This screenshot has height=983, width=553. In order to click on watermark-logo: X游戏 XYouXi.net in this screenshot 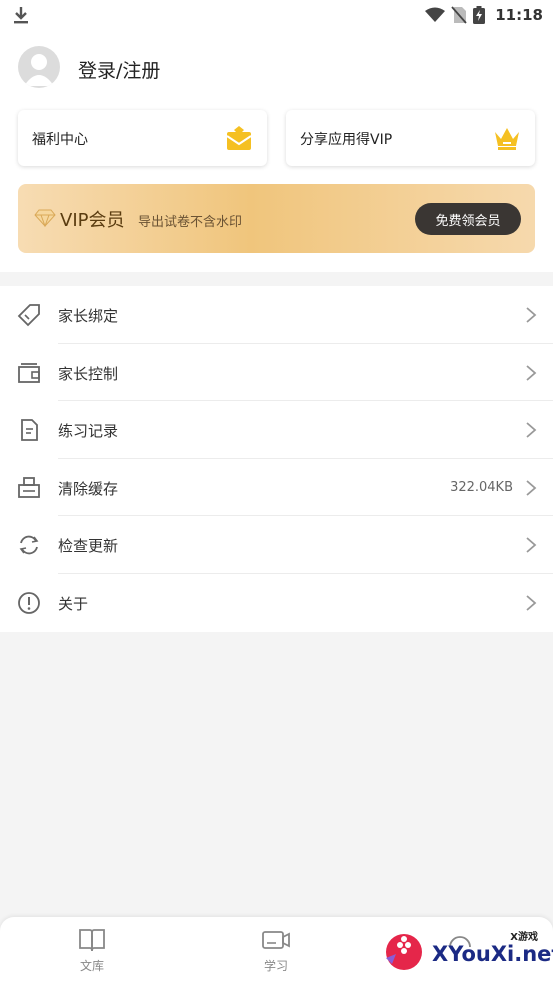, I will do `click(466, 952)`.